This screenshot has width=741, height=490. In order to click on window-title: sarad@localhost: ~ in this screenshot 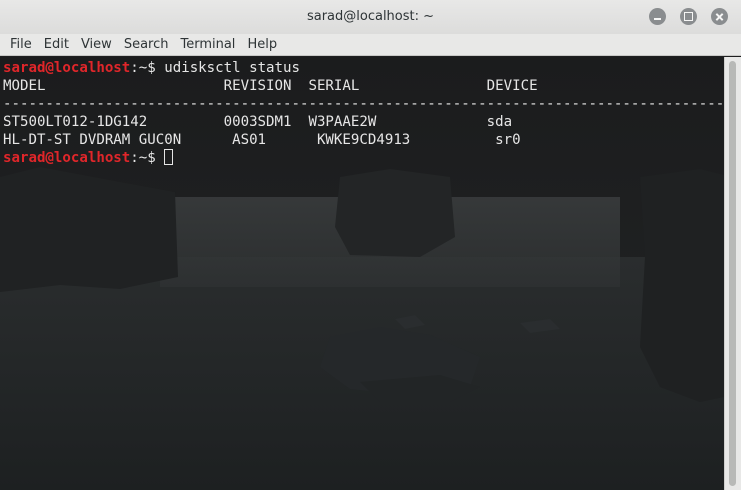, I will do `click(370, 16)`.